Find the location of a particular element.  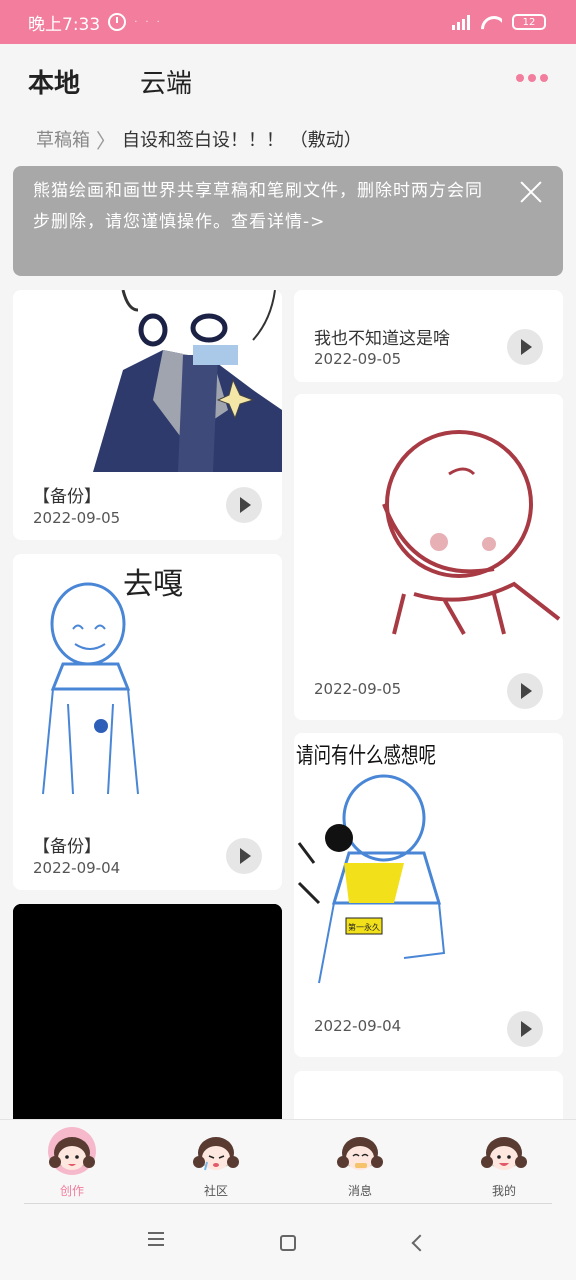

battery-icon: 12 is located at coordinates (529, 22).